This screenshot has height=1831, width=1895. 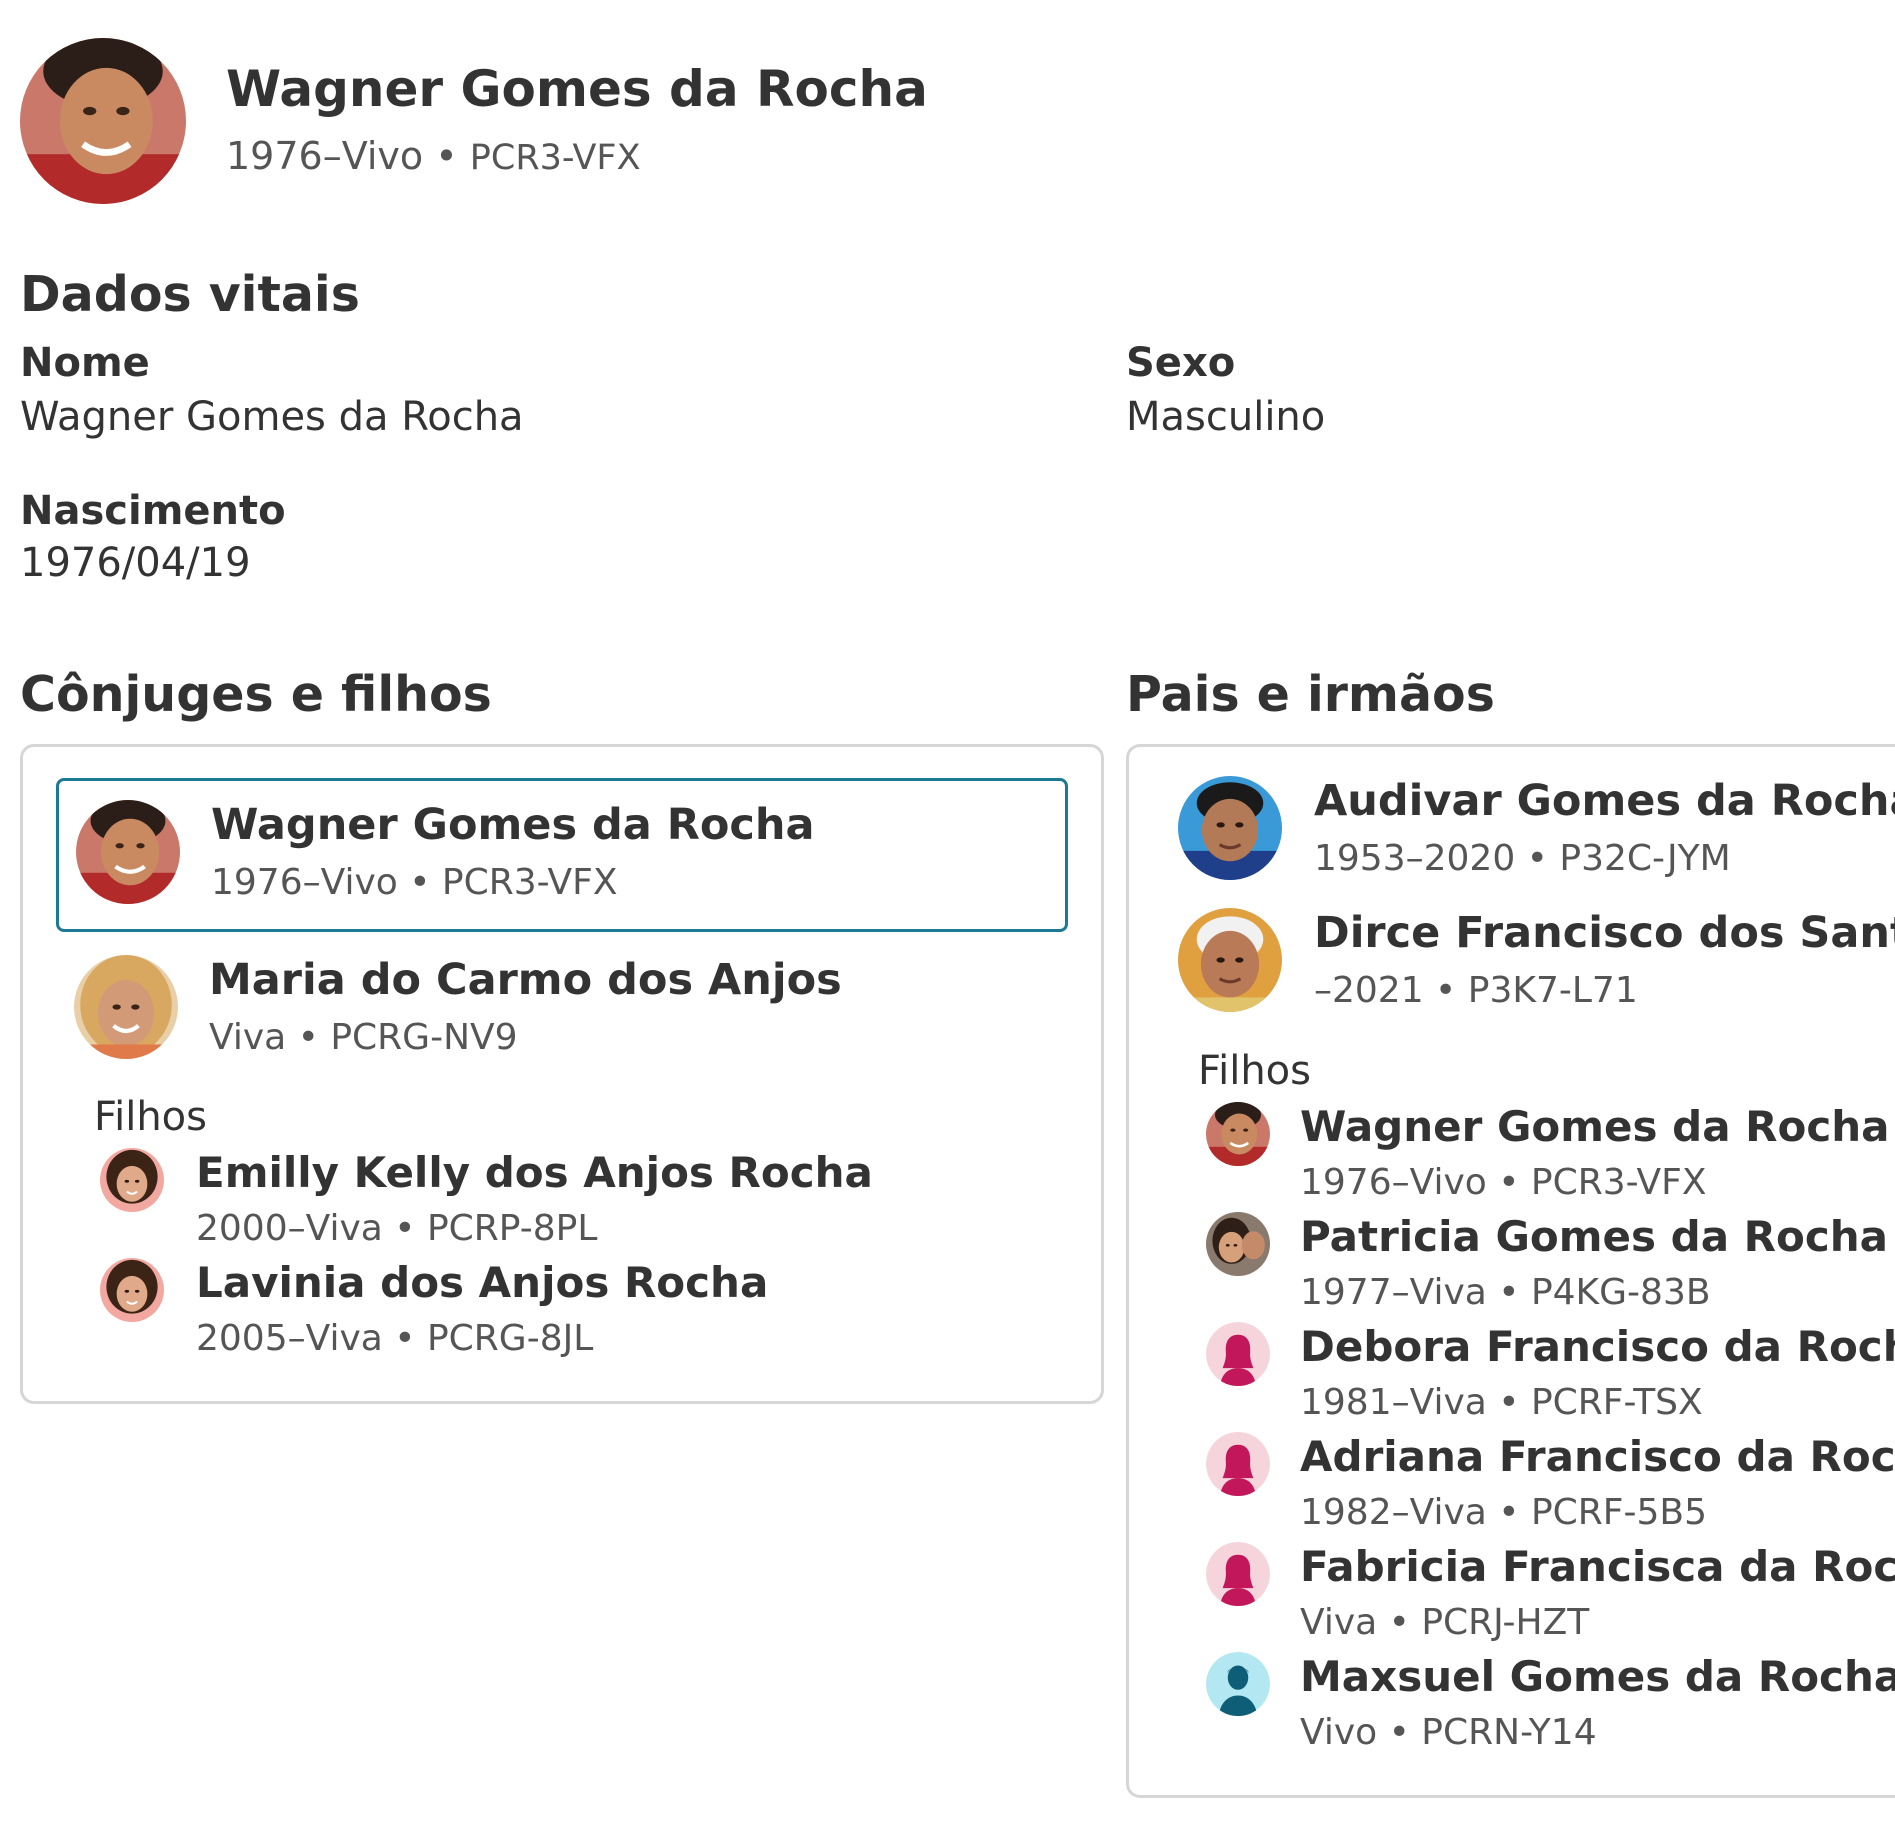 What do you see at coordinates (256, 694) in the screenshot?
I see `spouses-title: Cônjuges e filhos` at bounding box center [256, 694].